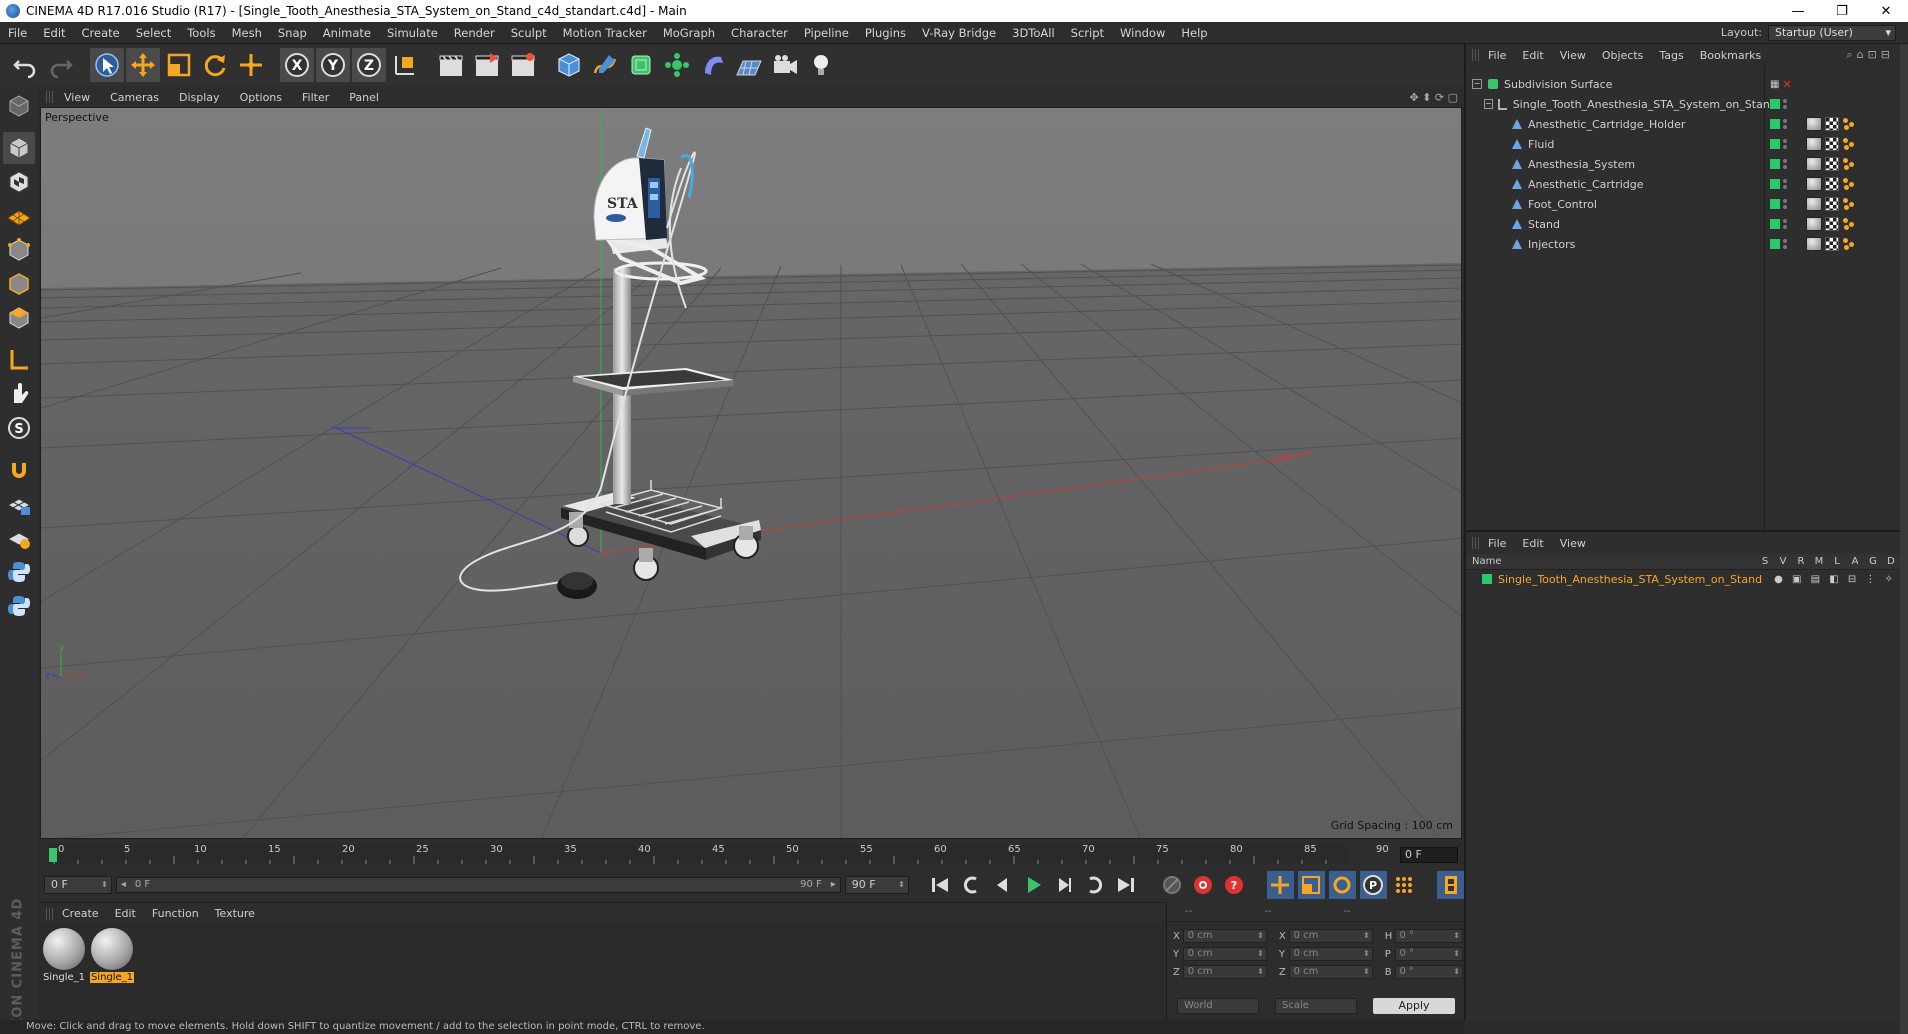  Describe the element at coordinates (134, 97) in the screenshot. I see `viewport-menu-cameras: Cameras` at that location.